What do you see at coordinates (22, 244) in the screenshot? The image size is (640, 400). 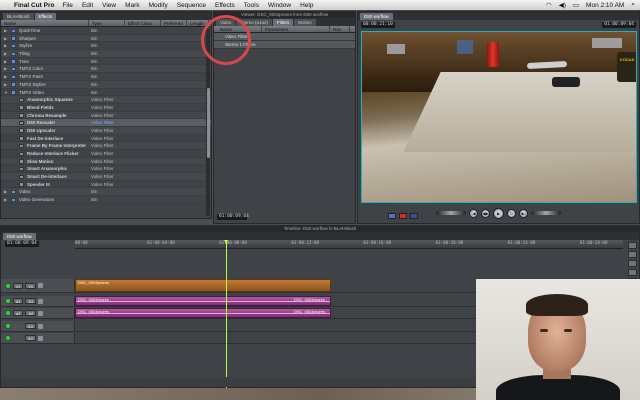 I see `timeline-timecode: 01:00:09:04` at bounding box center [22, 244].